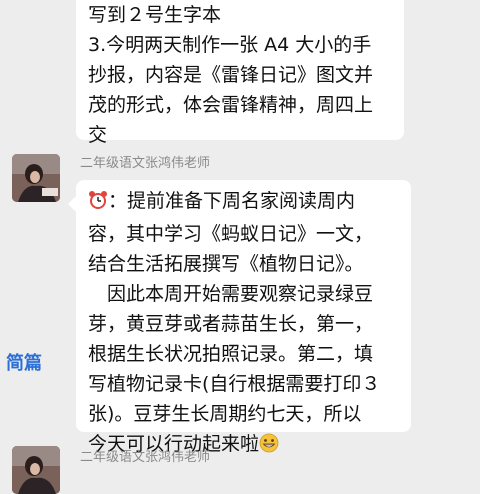 The height and width of the screenshot is (494, 480). What do you see at coordinates (226, 264) in the screenshot?
I see `message-line: 结合生活拓展撰写《植物日记》。` at bounding box center [226, 264].